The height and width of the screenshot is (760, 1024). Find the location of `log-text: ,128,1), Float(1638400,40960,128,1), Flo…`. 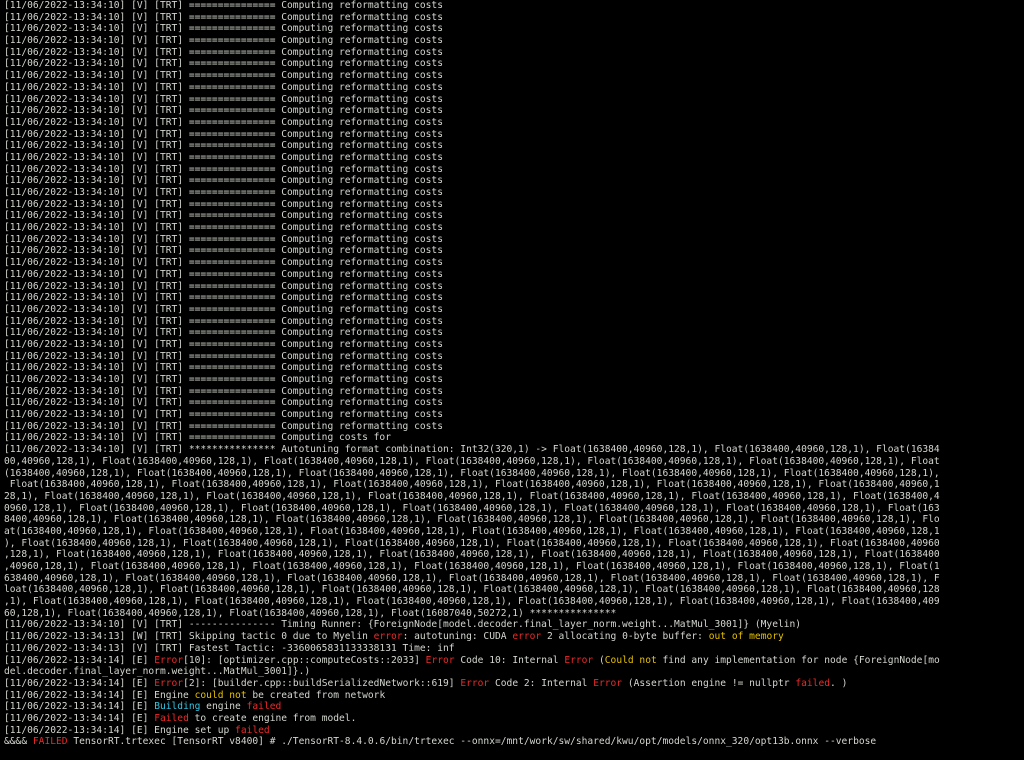

log-text: ,128,1), Float(1638400,40960,128,1), Flo… is located at coordinates (472, 555).